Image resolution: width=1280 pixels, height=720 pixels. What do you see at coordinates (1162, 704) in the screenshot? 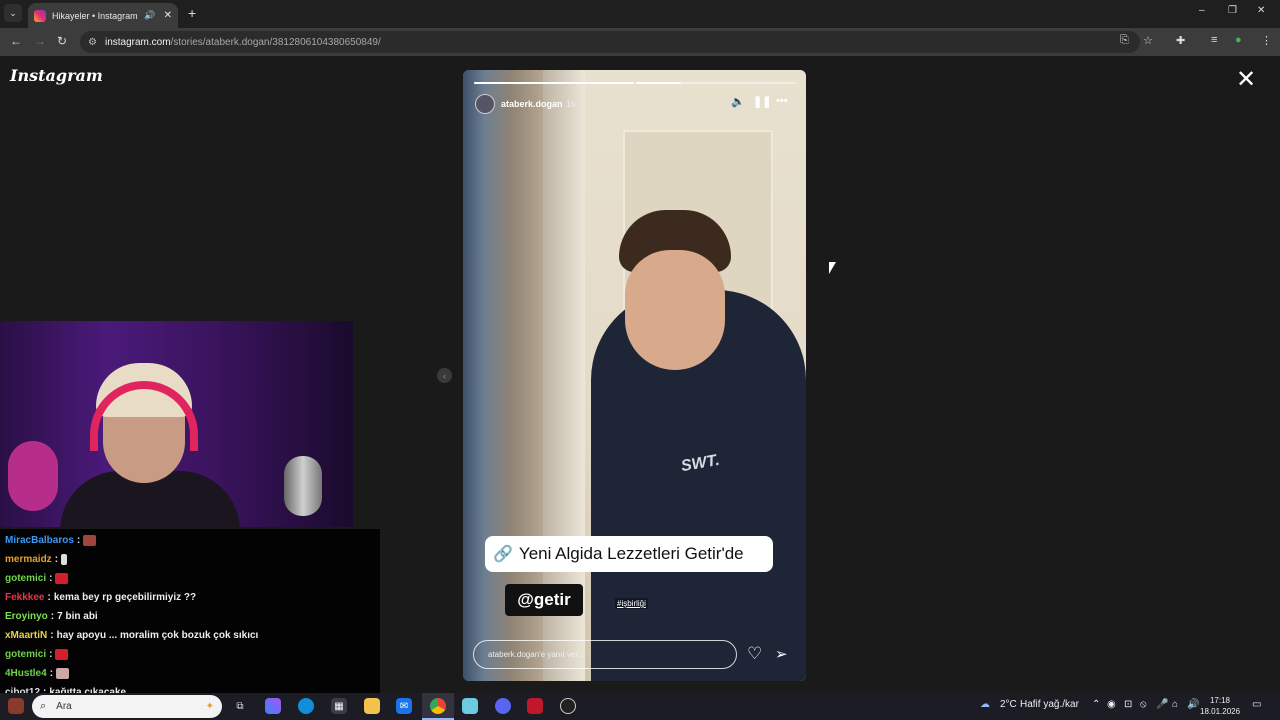
I see `microphone-icon: 🎤` at bounding box center [1162, 704].